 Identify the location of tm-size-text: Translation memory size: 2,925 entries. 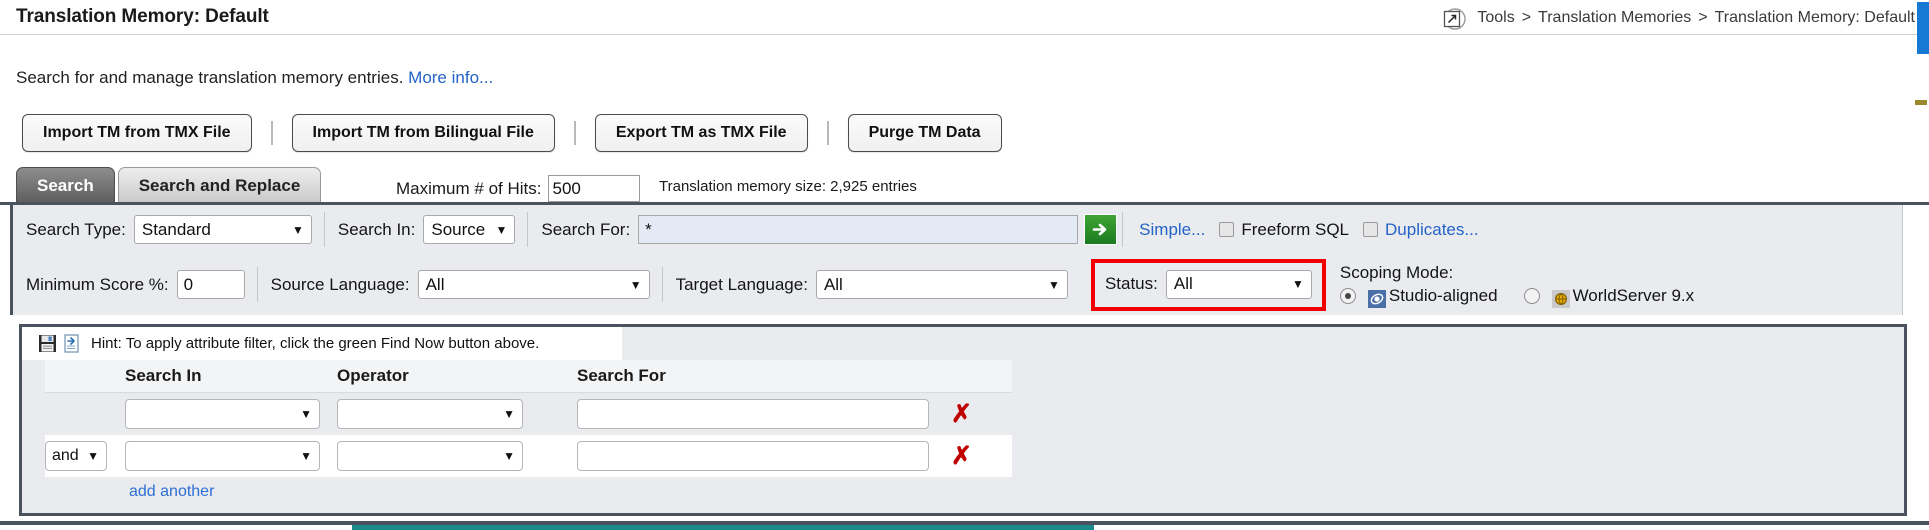
(788, 186).